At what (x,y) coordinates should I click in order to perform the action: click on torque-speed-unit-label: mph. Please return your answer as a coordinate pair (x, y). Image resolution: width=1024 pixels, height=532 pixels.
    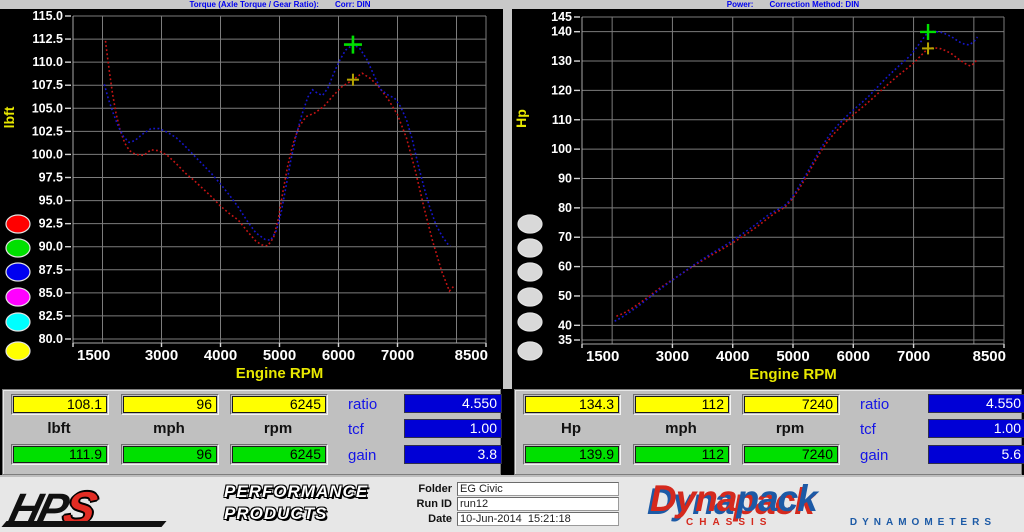
    Looking at the image, I should click on (169, 428).